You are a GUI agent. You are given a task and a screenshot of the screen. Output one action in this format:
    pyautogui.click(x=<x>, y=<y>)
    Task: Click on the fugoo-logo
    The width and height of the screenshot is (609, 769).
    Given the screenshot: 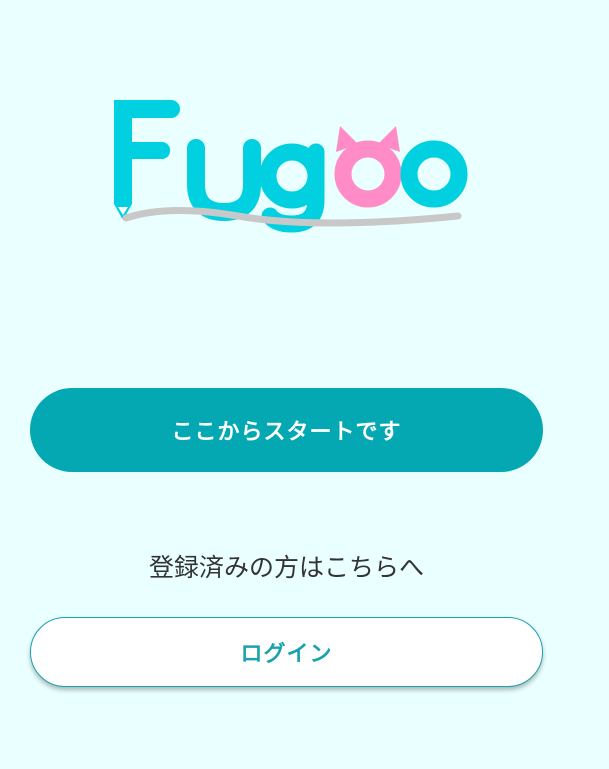 What is the action you would take?
    pyautogui.click(x=288, y=172)
    